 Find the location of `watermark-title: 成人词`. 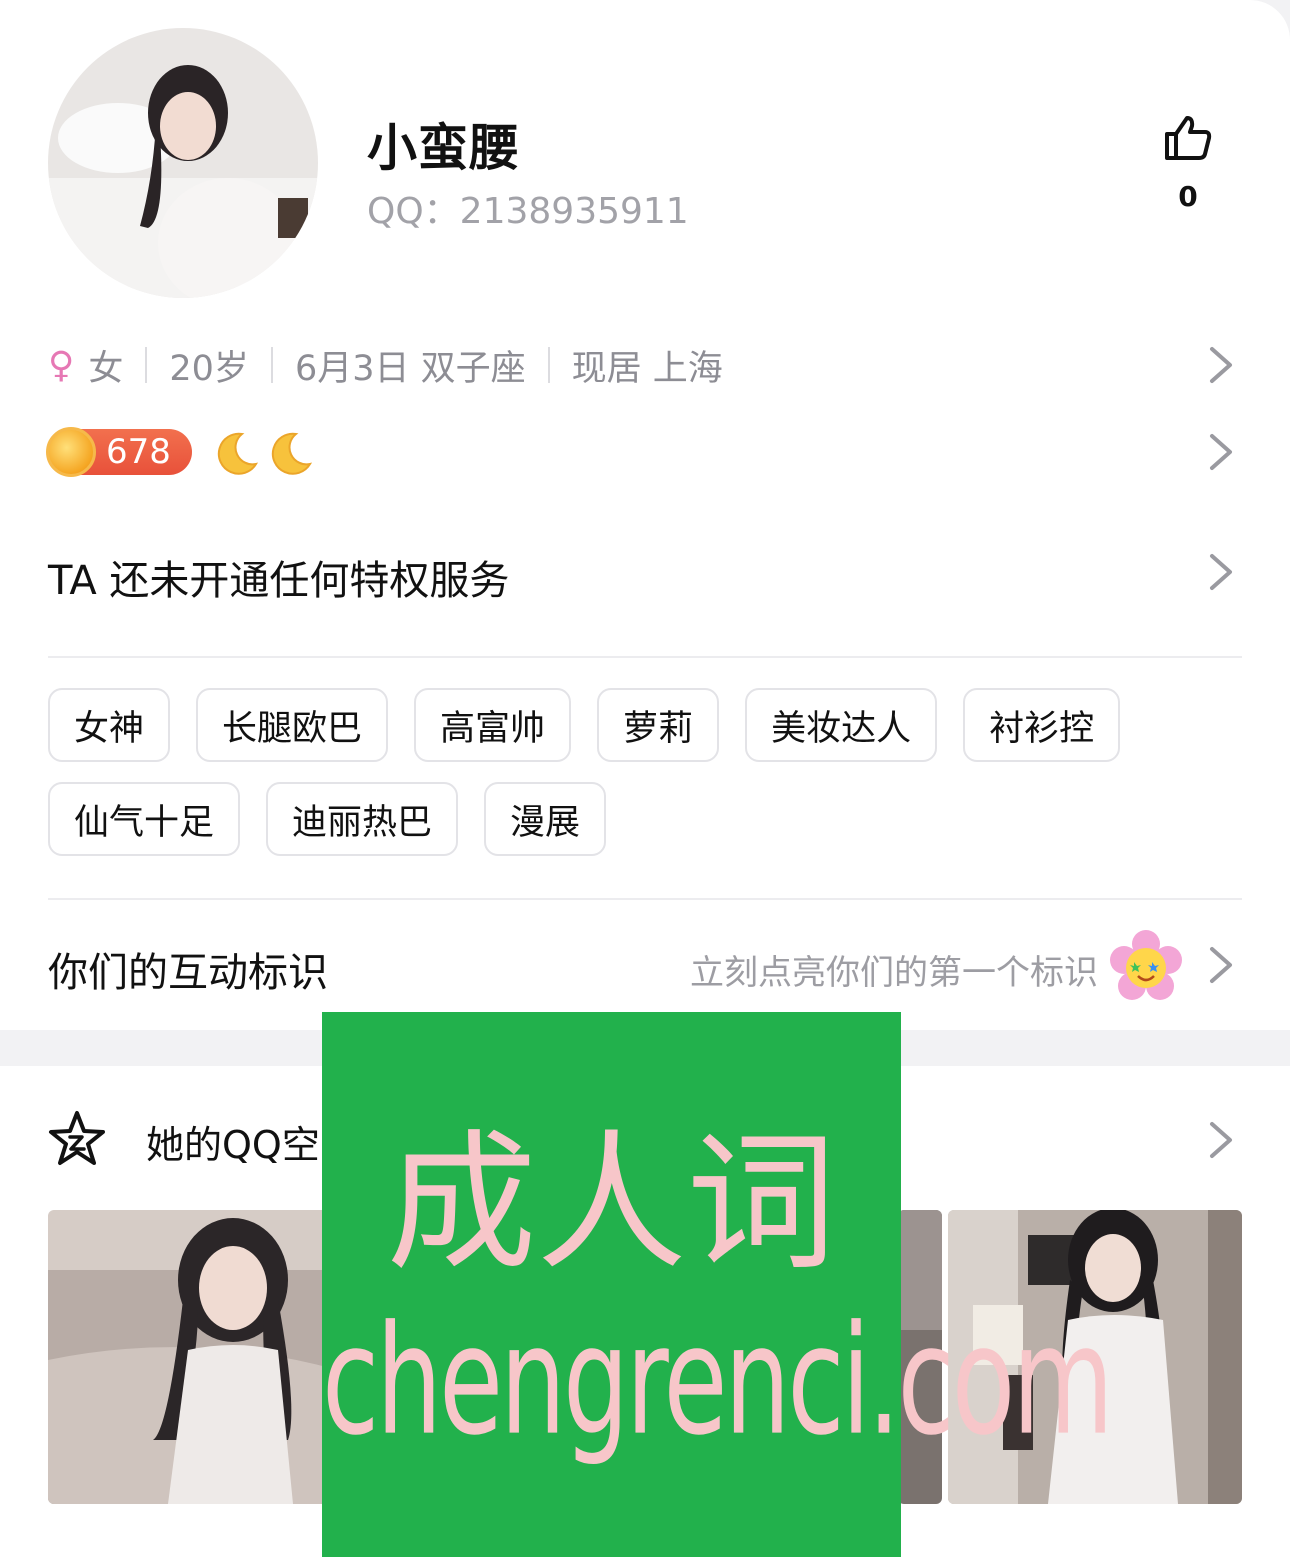

watermark-title: 成人词 is located at coordinates (611, 1204).